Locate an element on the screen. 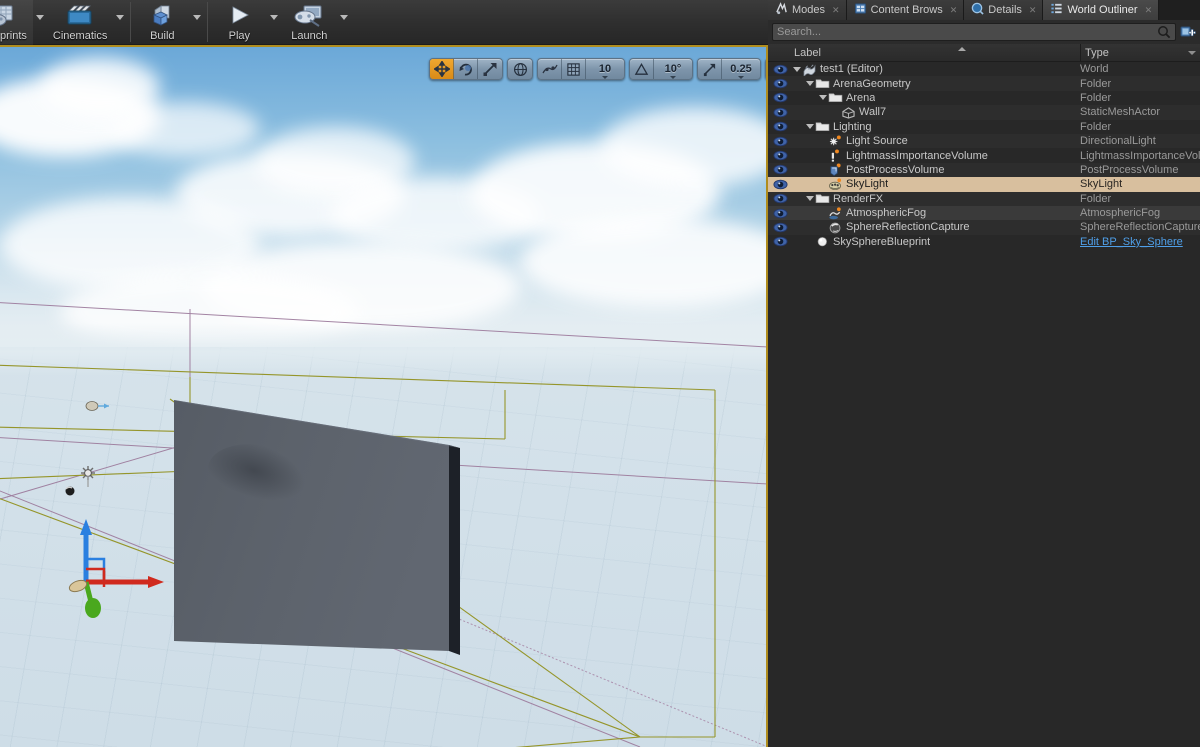 The width and height of the screenshot is (1200, 747). transform-gizmo is located at coordinates (115, 564).